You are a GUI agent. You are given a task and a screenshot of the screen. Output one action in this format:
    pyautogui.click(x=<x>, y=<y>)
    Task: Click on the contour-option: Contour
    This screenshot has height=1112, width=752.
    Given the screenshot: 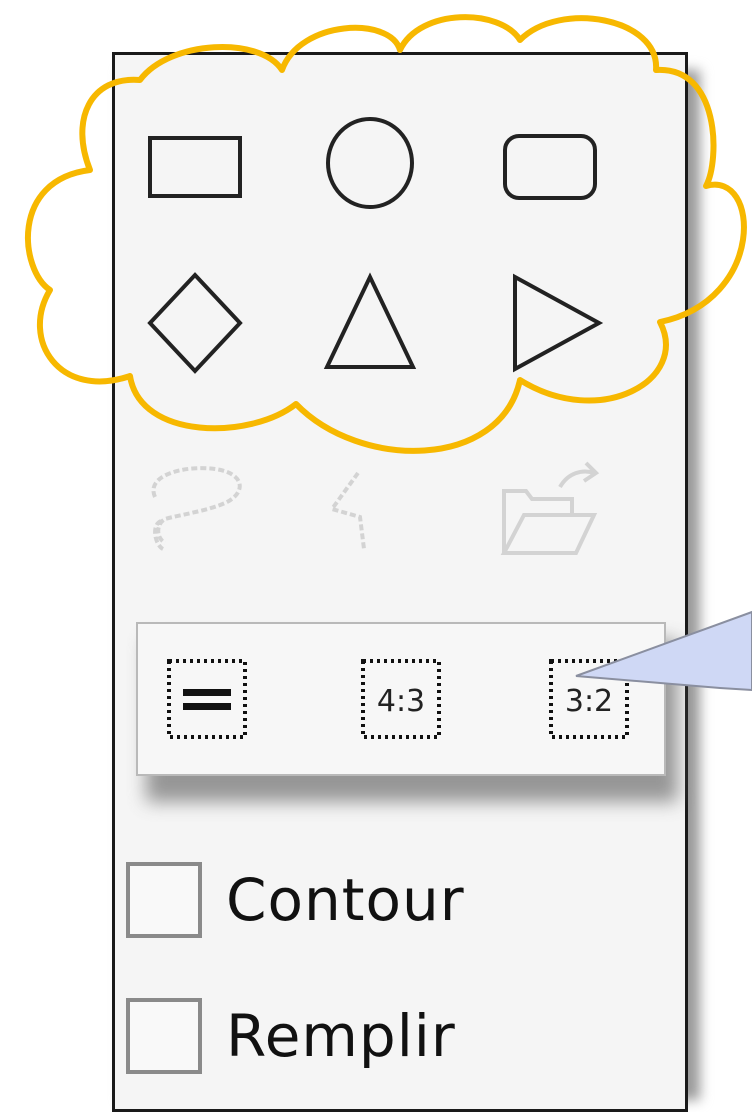 What is the action you would take?
    pyautogui.click(x=295, y=900)
    